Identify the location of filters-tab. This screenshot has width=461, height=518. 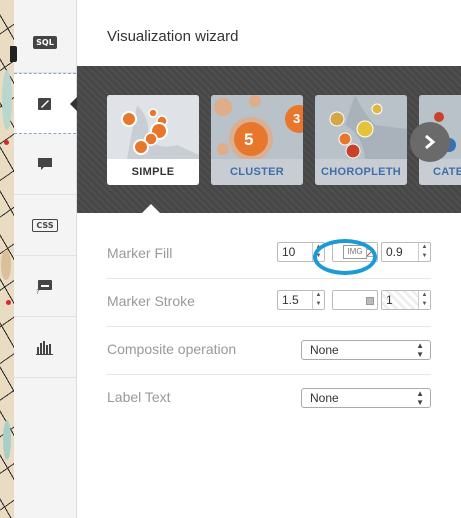
(45, 347).